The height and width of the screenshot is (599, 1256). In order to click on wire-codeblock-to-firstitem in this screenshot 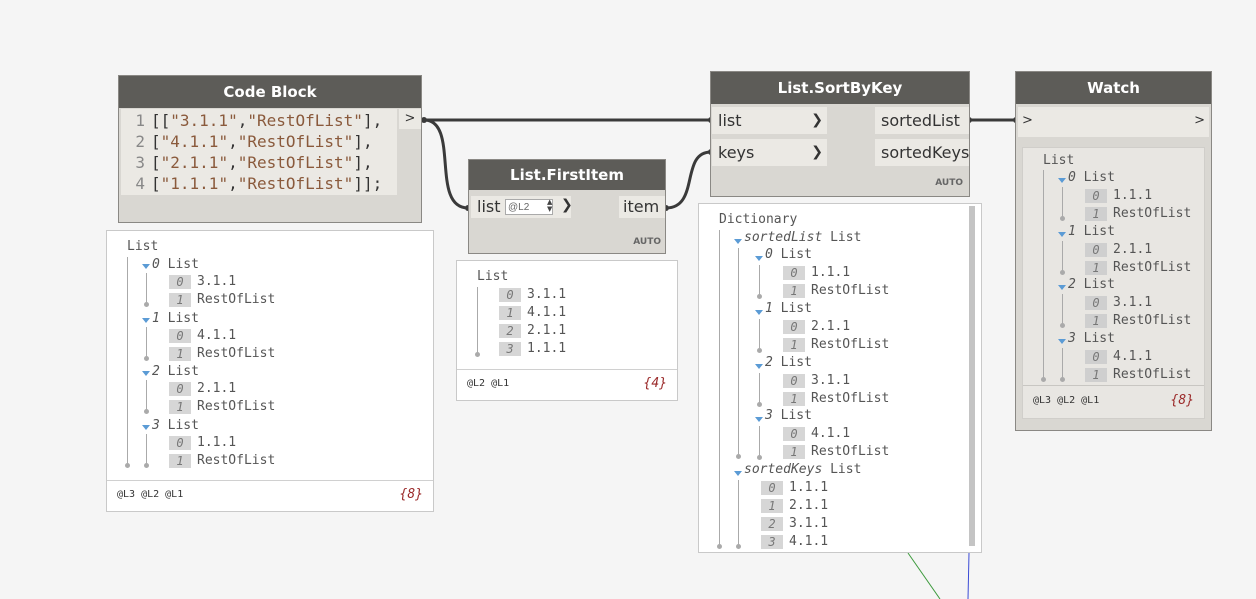, I will do `click(446, 164)`.